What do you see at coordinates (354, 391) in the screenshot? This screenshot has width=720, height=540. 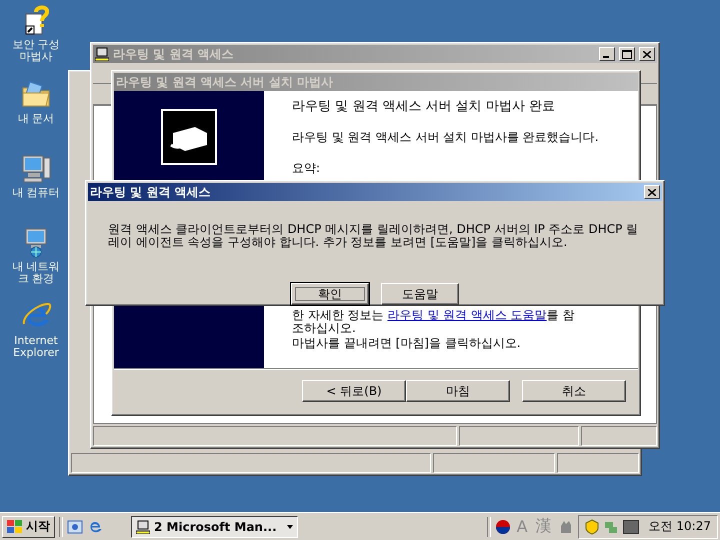 I see `wizard-button: < 뒤로(B)` at bounding box center [354, 391].